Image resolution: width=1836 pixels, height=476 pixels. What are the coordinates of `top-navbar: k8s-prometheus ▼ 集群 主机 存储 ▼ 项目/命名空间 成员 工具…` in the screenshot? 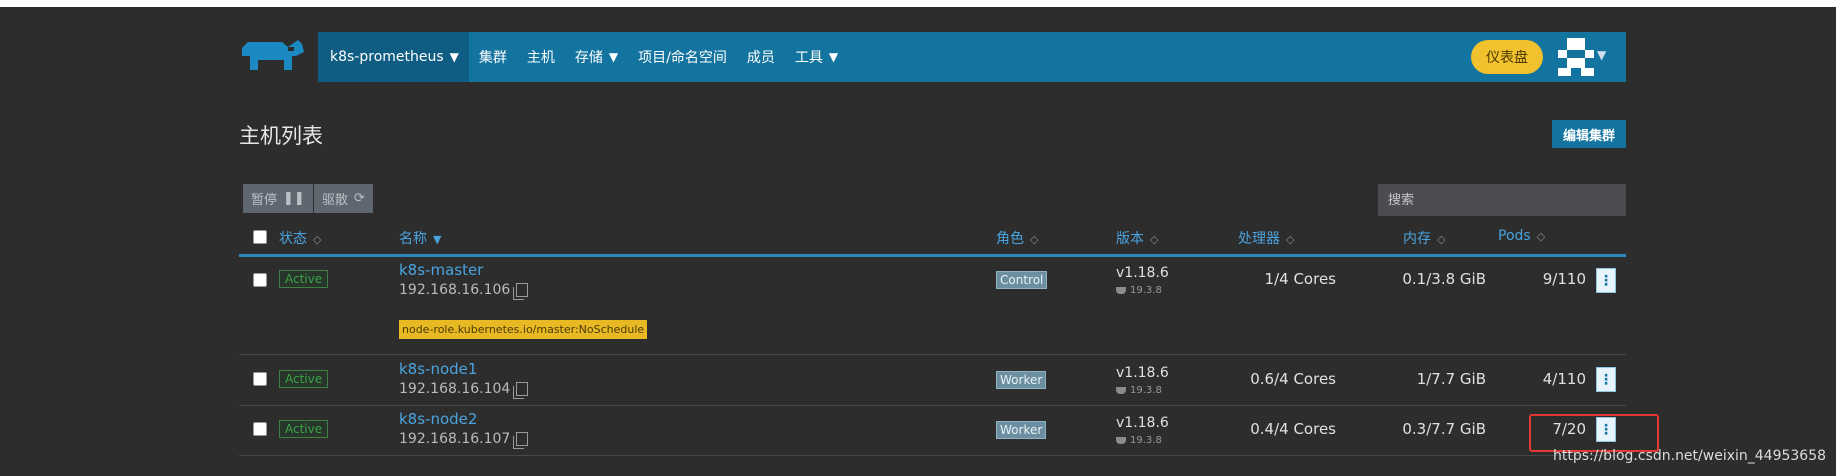 It's located at (972, 57).